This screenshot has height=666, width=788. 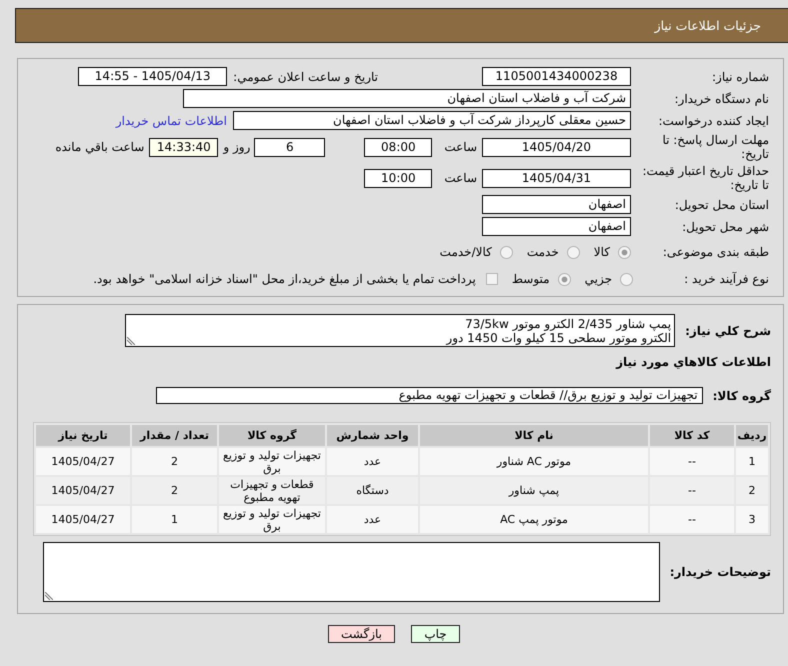 I want to click on table-cell: پمپ شناور, so click(x=534, y=490).